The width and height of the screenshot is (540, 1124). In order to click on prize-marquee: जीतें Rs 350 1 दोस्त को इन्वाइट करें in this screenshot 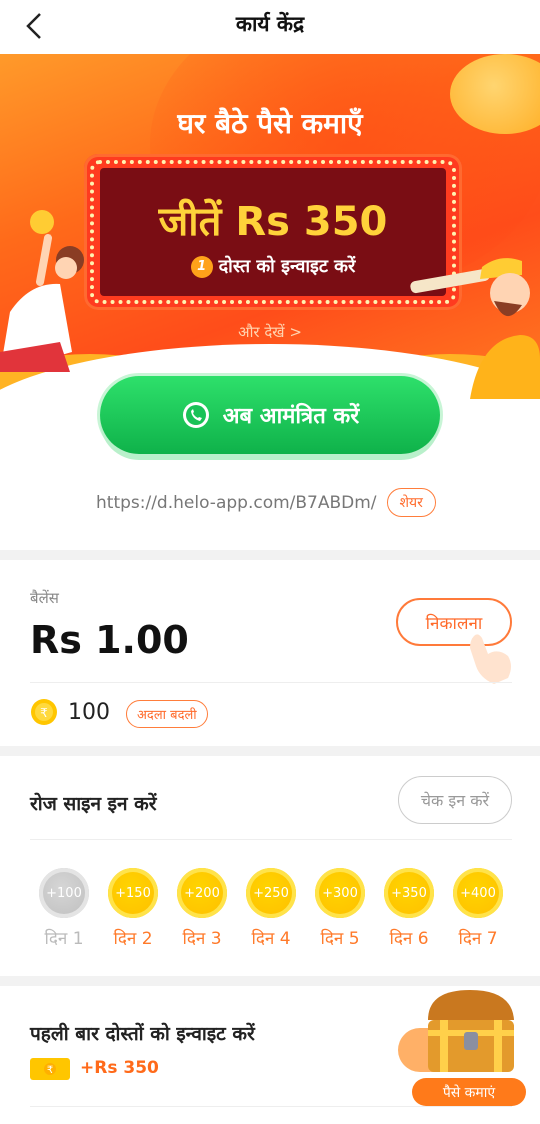, I will do `click(273, 232)`.